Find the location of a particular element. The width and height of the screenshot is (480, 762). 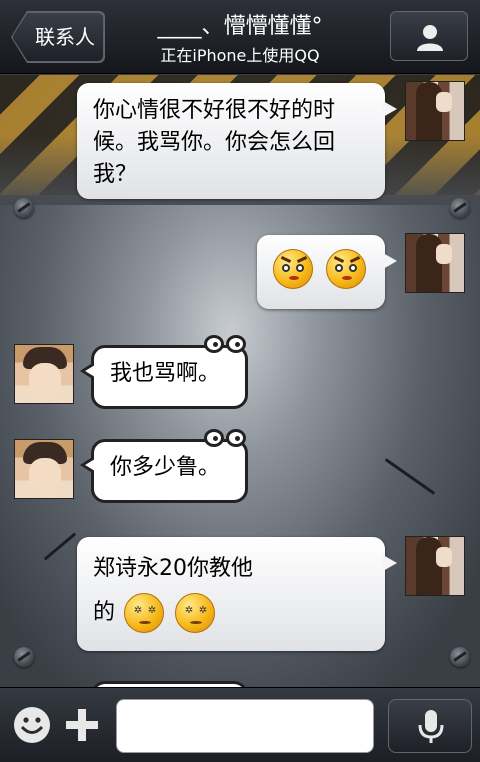

message-bubble-other: 我也骂啊。 is located at coordinates (164, 372).